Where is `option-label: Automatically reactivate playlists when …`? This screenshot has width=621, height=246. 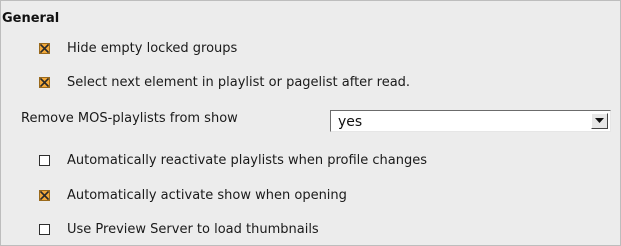
option-label: Automatically reactivate playlists when … is located at coordinates (247, 160).